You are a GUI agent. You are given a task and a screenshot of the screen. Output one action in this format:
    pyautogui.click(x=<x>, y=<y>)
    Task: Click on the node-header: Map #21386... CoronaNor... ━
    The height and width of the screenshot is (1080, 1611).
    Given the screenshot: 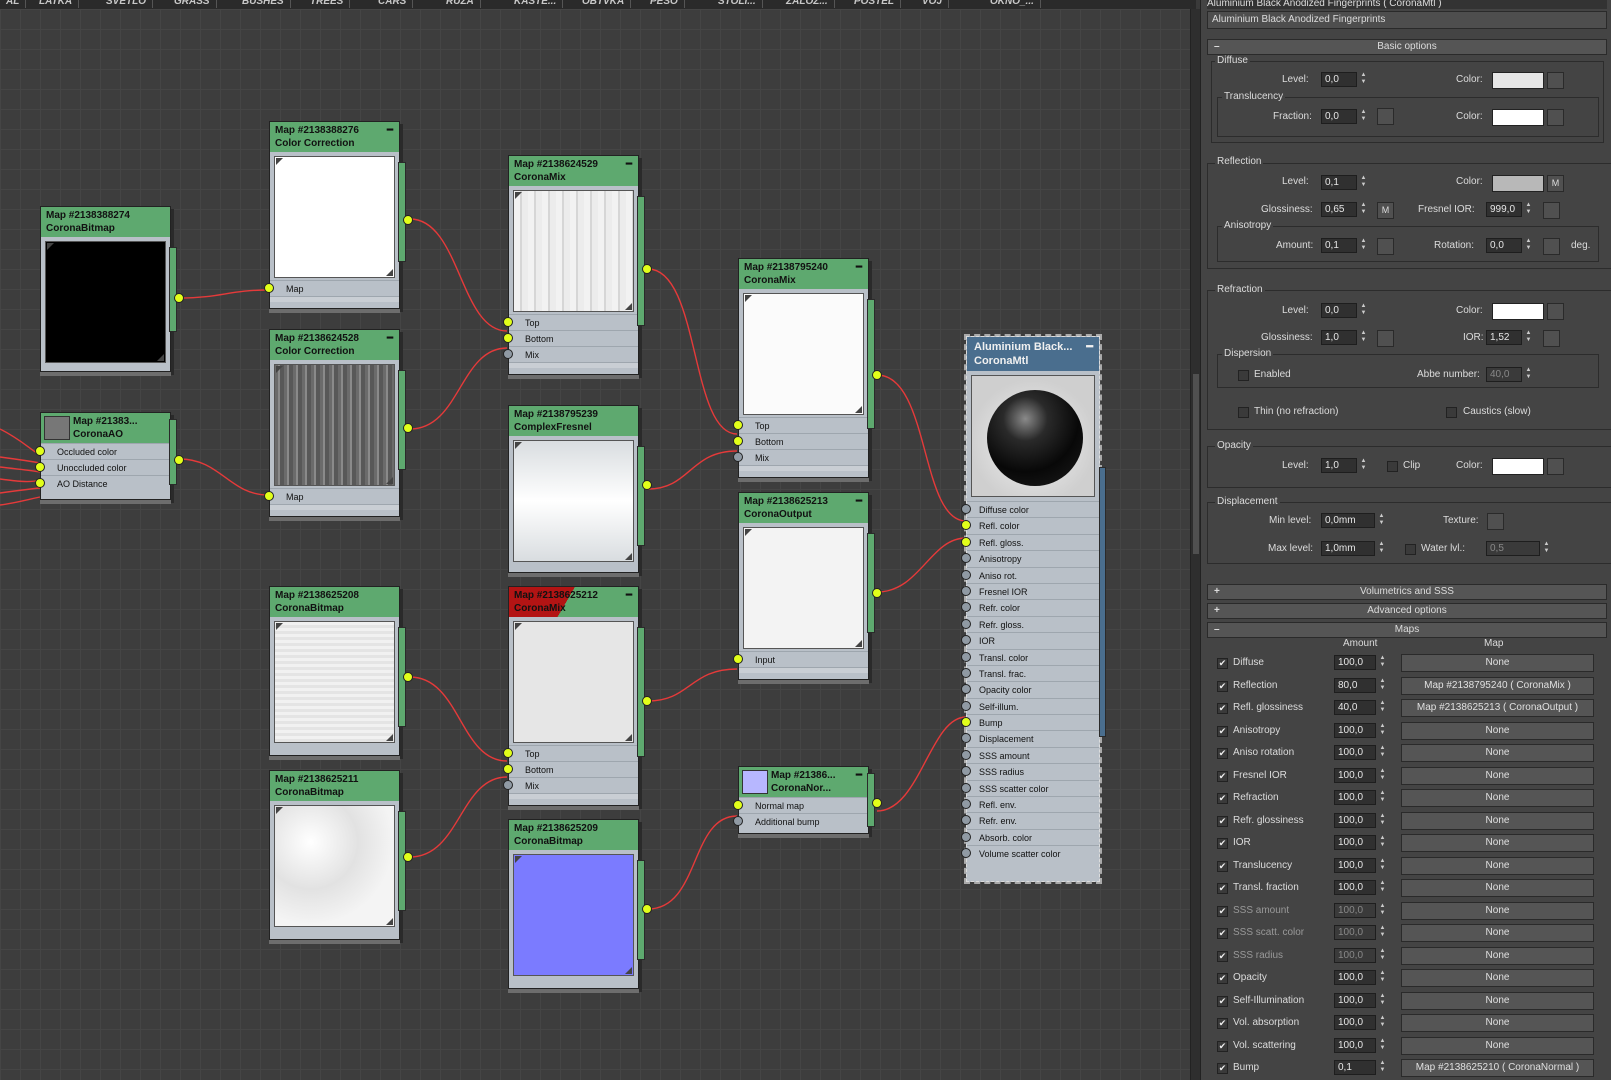 What is the action you would take?
    pyautogui.click(x=803, y=782)
    